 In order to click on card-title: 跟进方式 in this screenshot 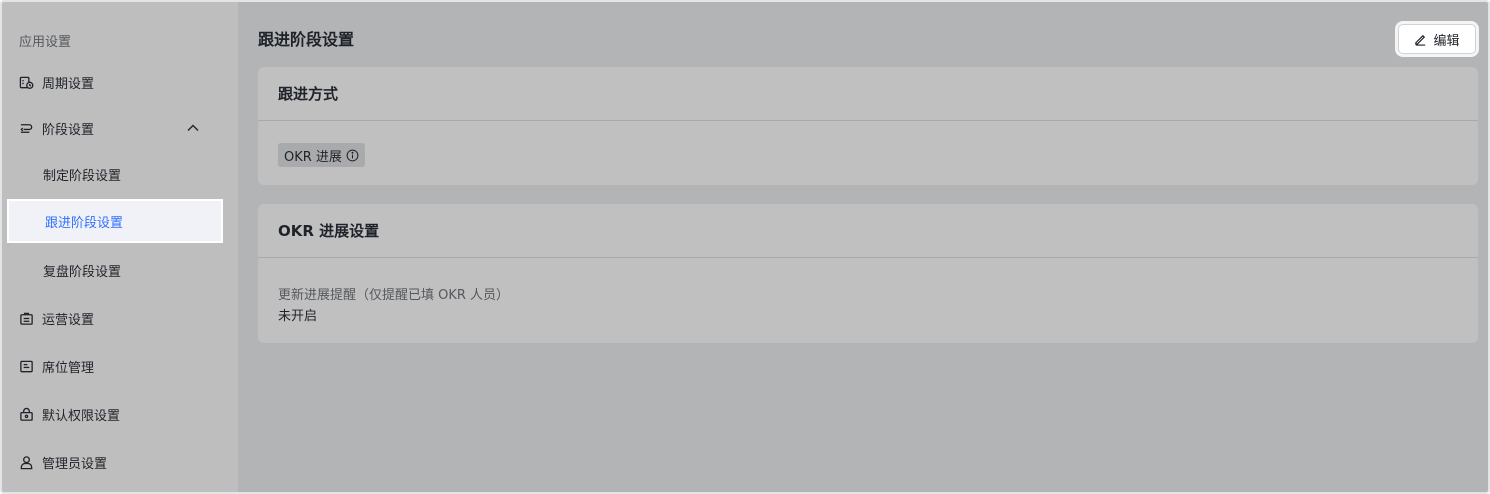, I will do `click(868, 94)`.